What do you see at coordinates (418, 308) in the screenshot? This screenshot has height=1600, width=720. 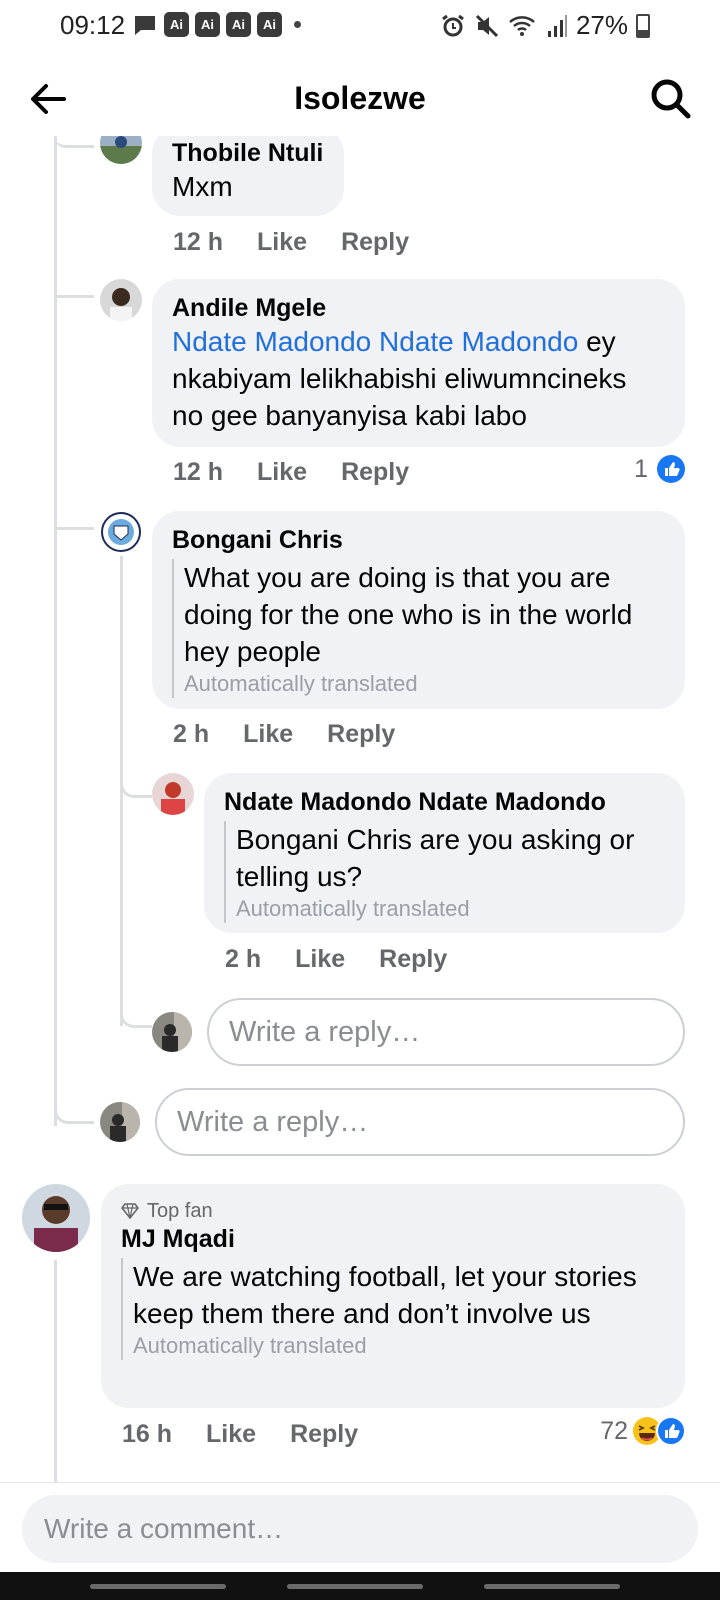 I see `comment-author: Andile Mgele` at bounding box center [418, 308].